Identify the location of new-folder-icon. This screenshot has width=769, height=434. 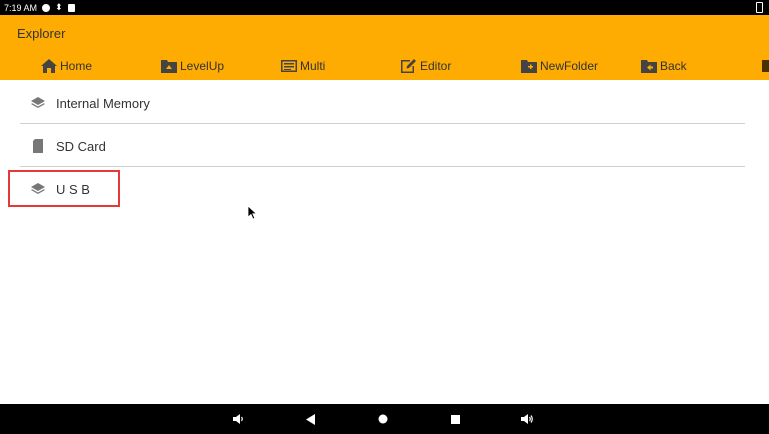
(529, 66).